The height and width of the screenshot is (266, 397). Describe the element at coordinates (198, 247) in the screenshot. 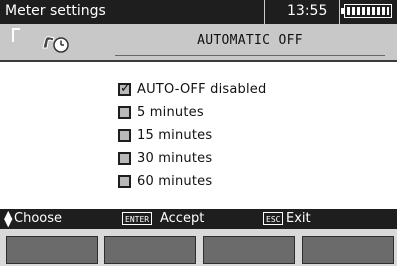

I see `function-key-bar` at that location.